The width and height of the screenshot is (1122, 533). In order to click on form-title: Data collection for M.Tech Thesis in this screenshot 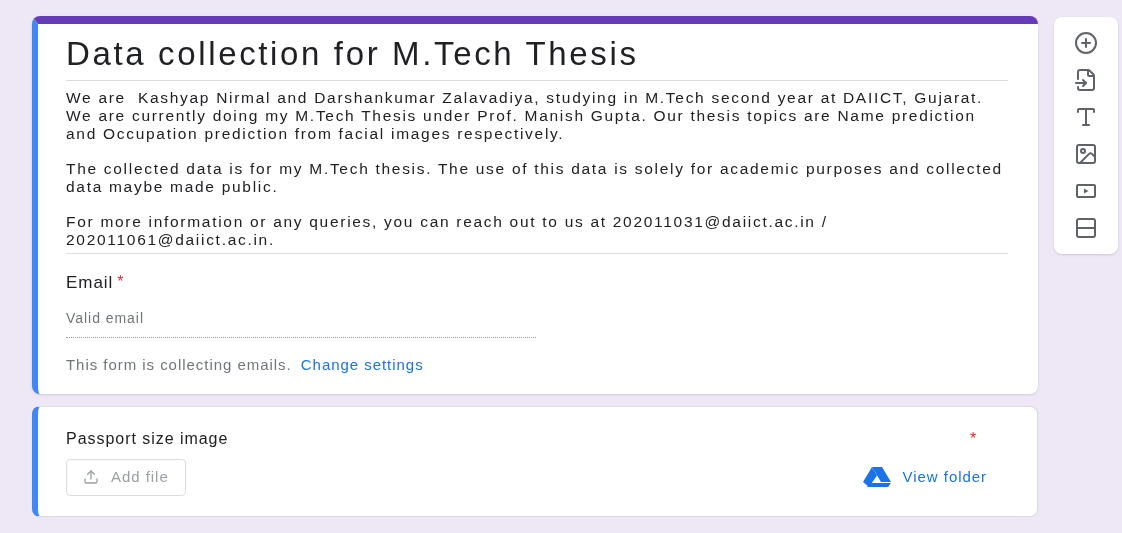, I will do `click(537, 57)`.